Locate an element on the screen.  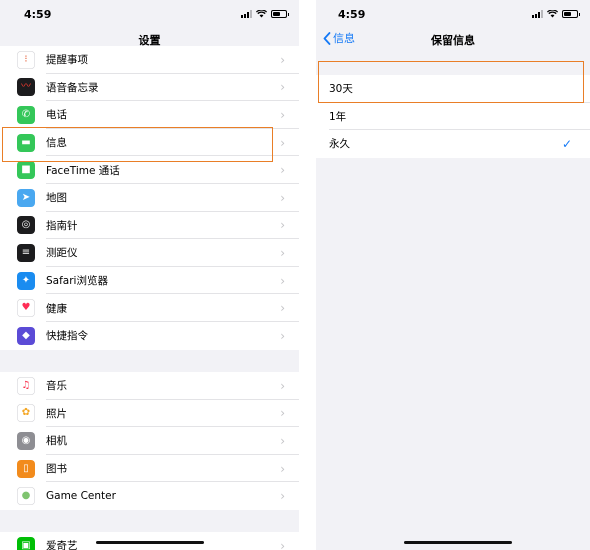
messages-highlight-box is located at coordinates (137, 144).